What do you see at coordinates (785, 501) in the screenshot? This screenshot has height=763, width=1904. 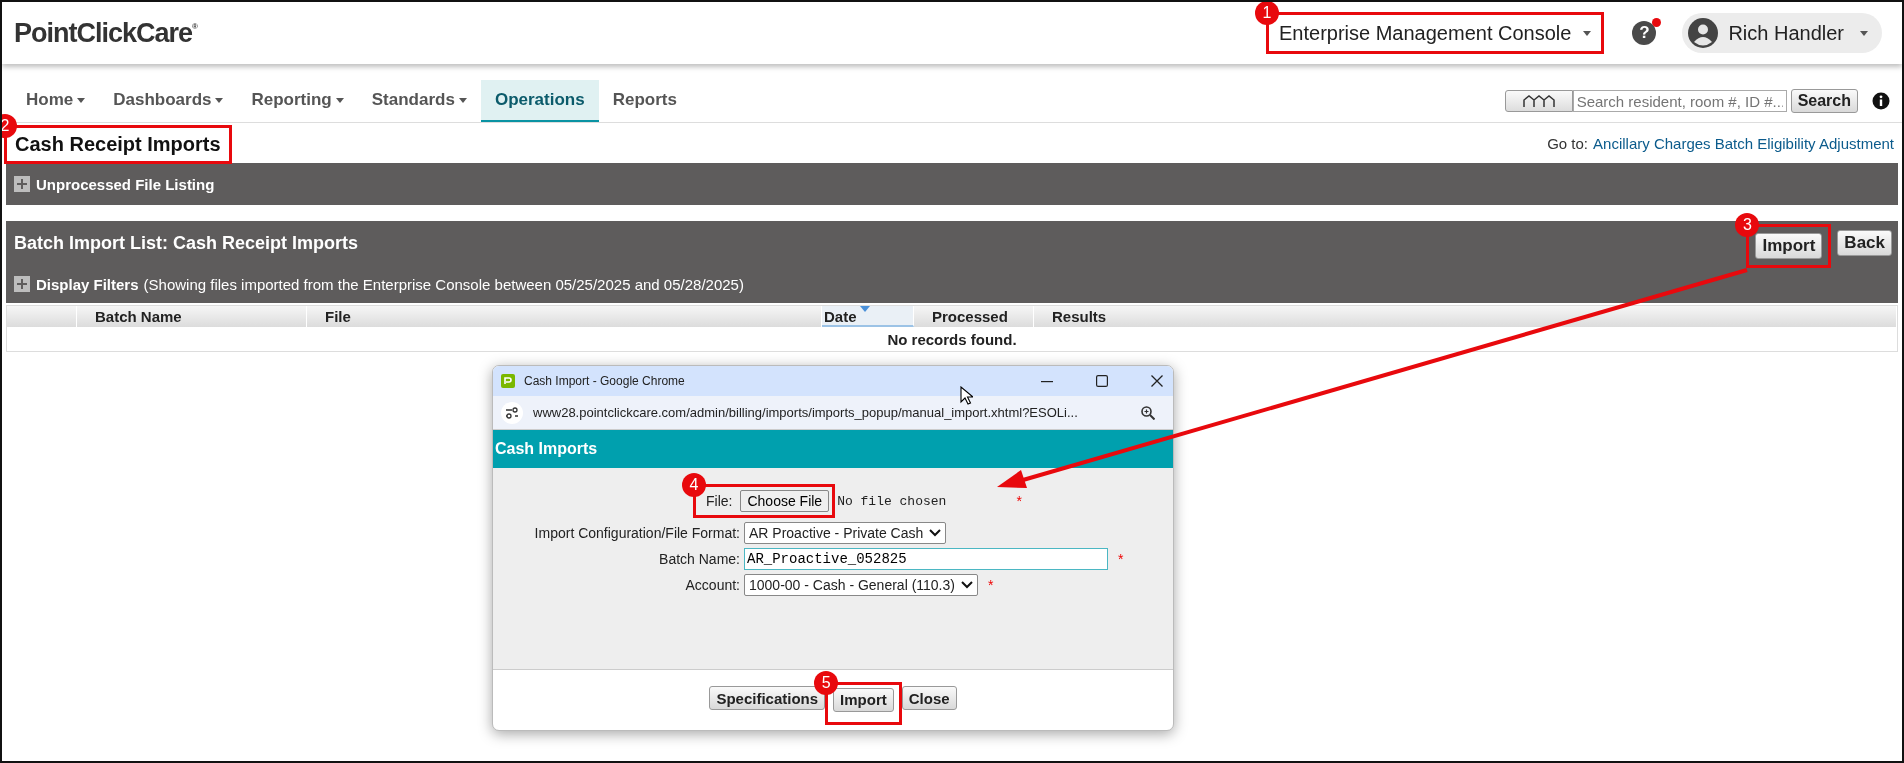 I see `choose-file-button: Choose File` at bounding box center [785, 501].